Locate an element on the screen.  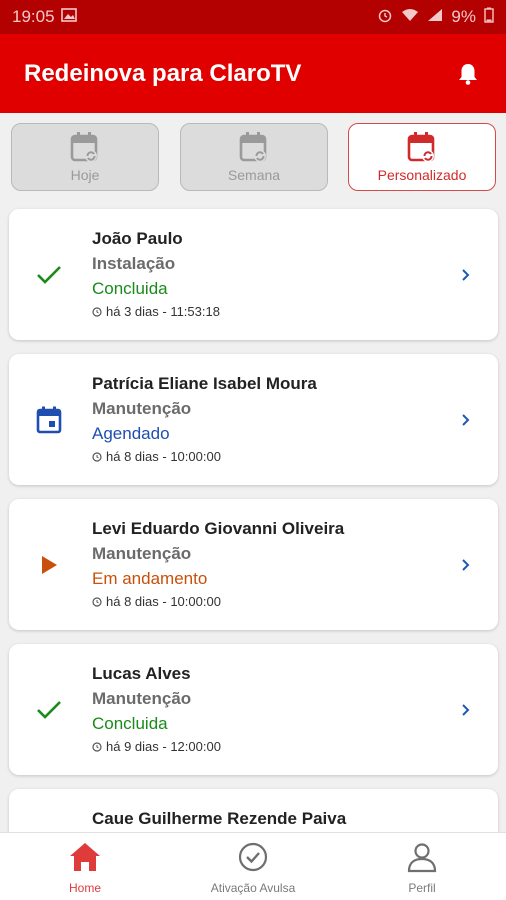
user-icon is located at coordinates (422, 858).